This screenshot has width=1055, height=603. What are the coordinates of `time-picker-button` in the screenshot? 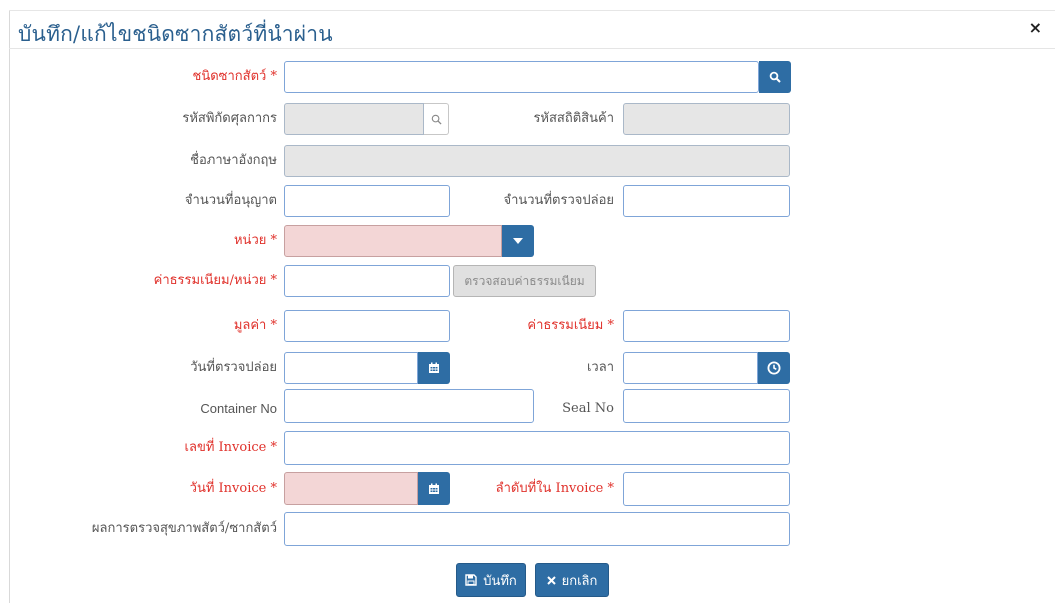 It's located at (774, 368).